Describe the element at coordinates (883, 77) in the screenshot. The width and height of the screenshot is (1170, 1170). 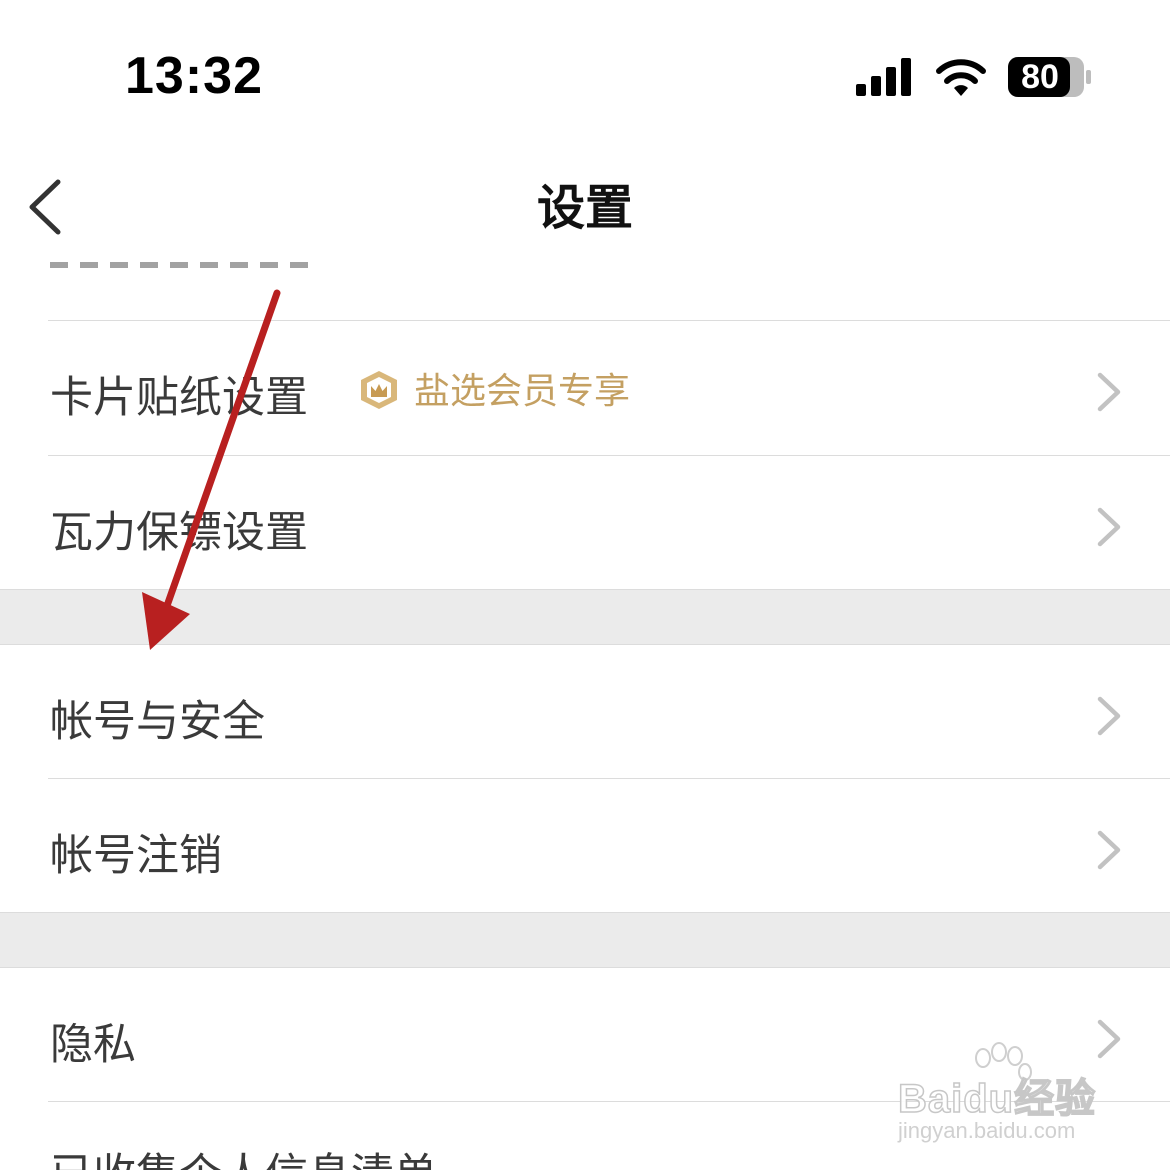
I see `cellular-signal-icon` at that location.